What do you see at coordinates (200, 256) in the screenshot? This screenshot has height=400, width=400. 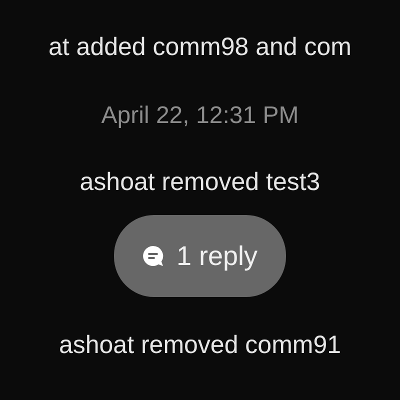 I see `replies-button: 1 reply` at bounding box center [200, 256].